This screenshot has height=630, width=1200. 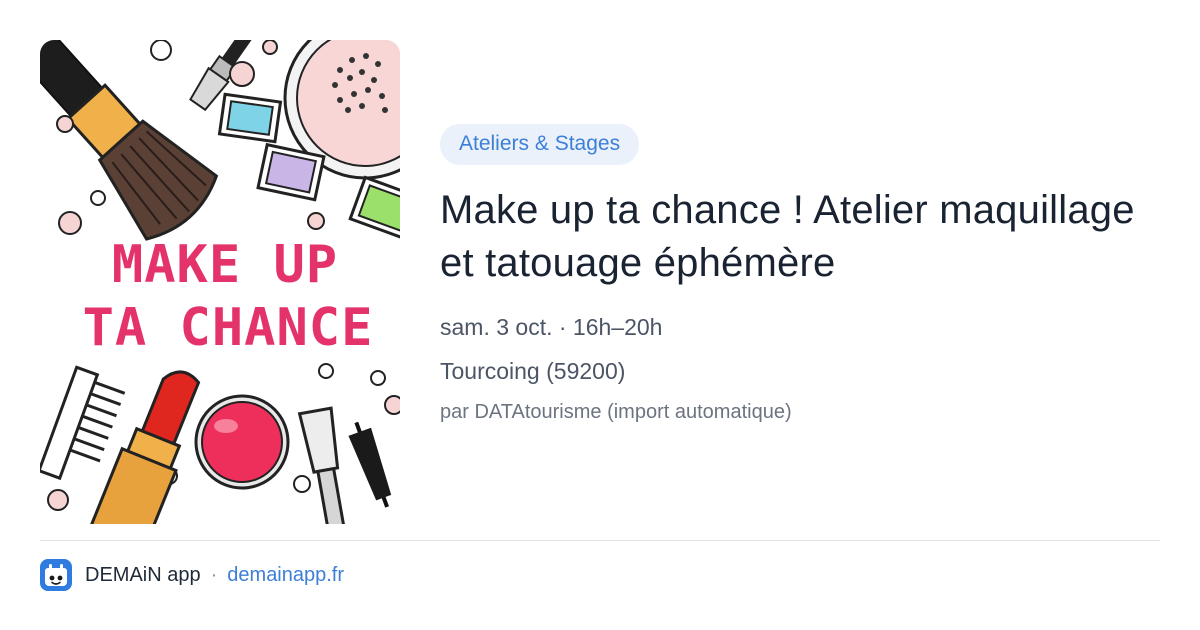 I want to click on footer: DEMAiN app · demainapp.fr, so click(x=192, y=575).